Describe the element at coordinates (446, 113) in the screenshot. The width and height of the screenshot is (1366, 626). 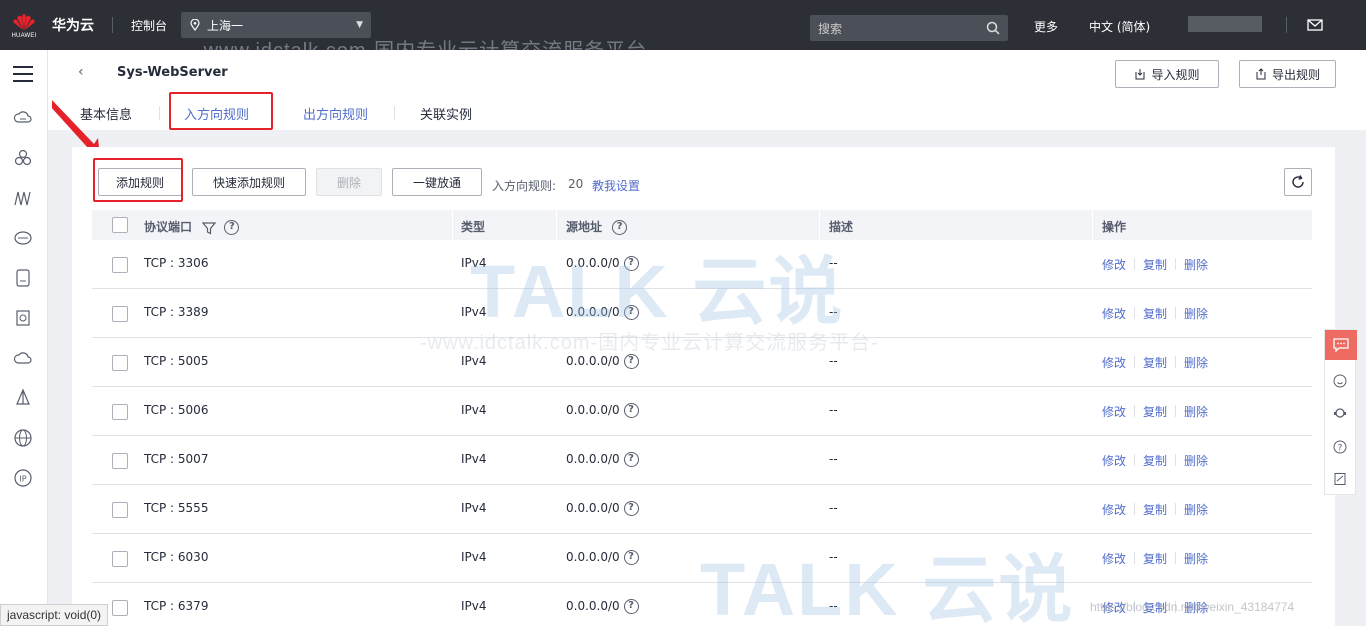
I see `tab-associated-instances: 关联实例` at that location.